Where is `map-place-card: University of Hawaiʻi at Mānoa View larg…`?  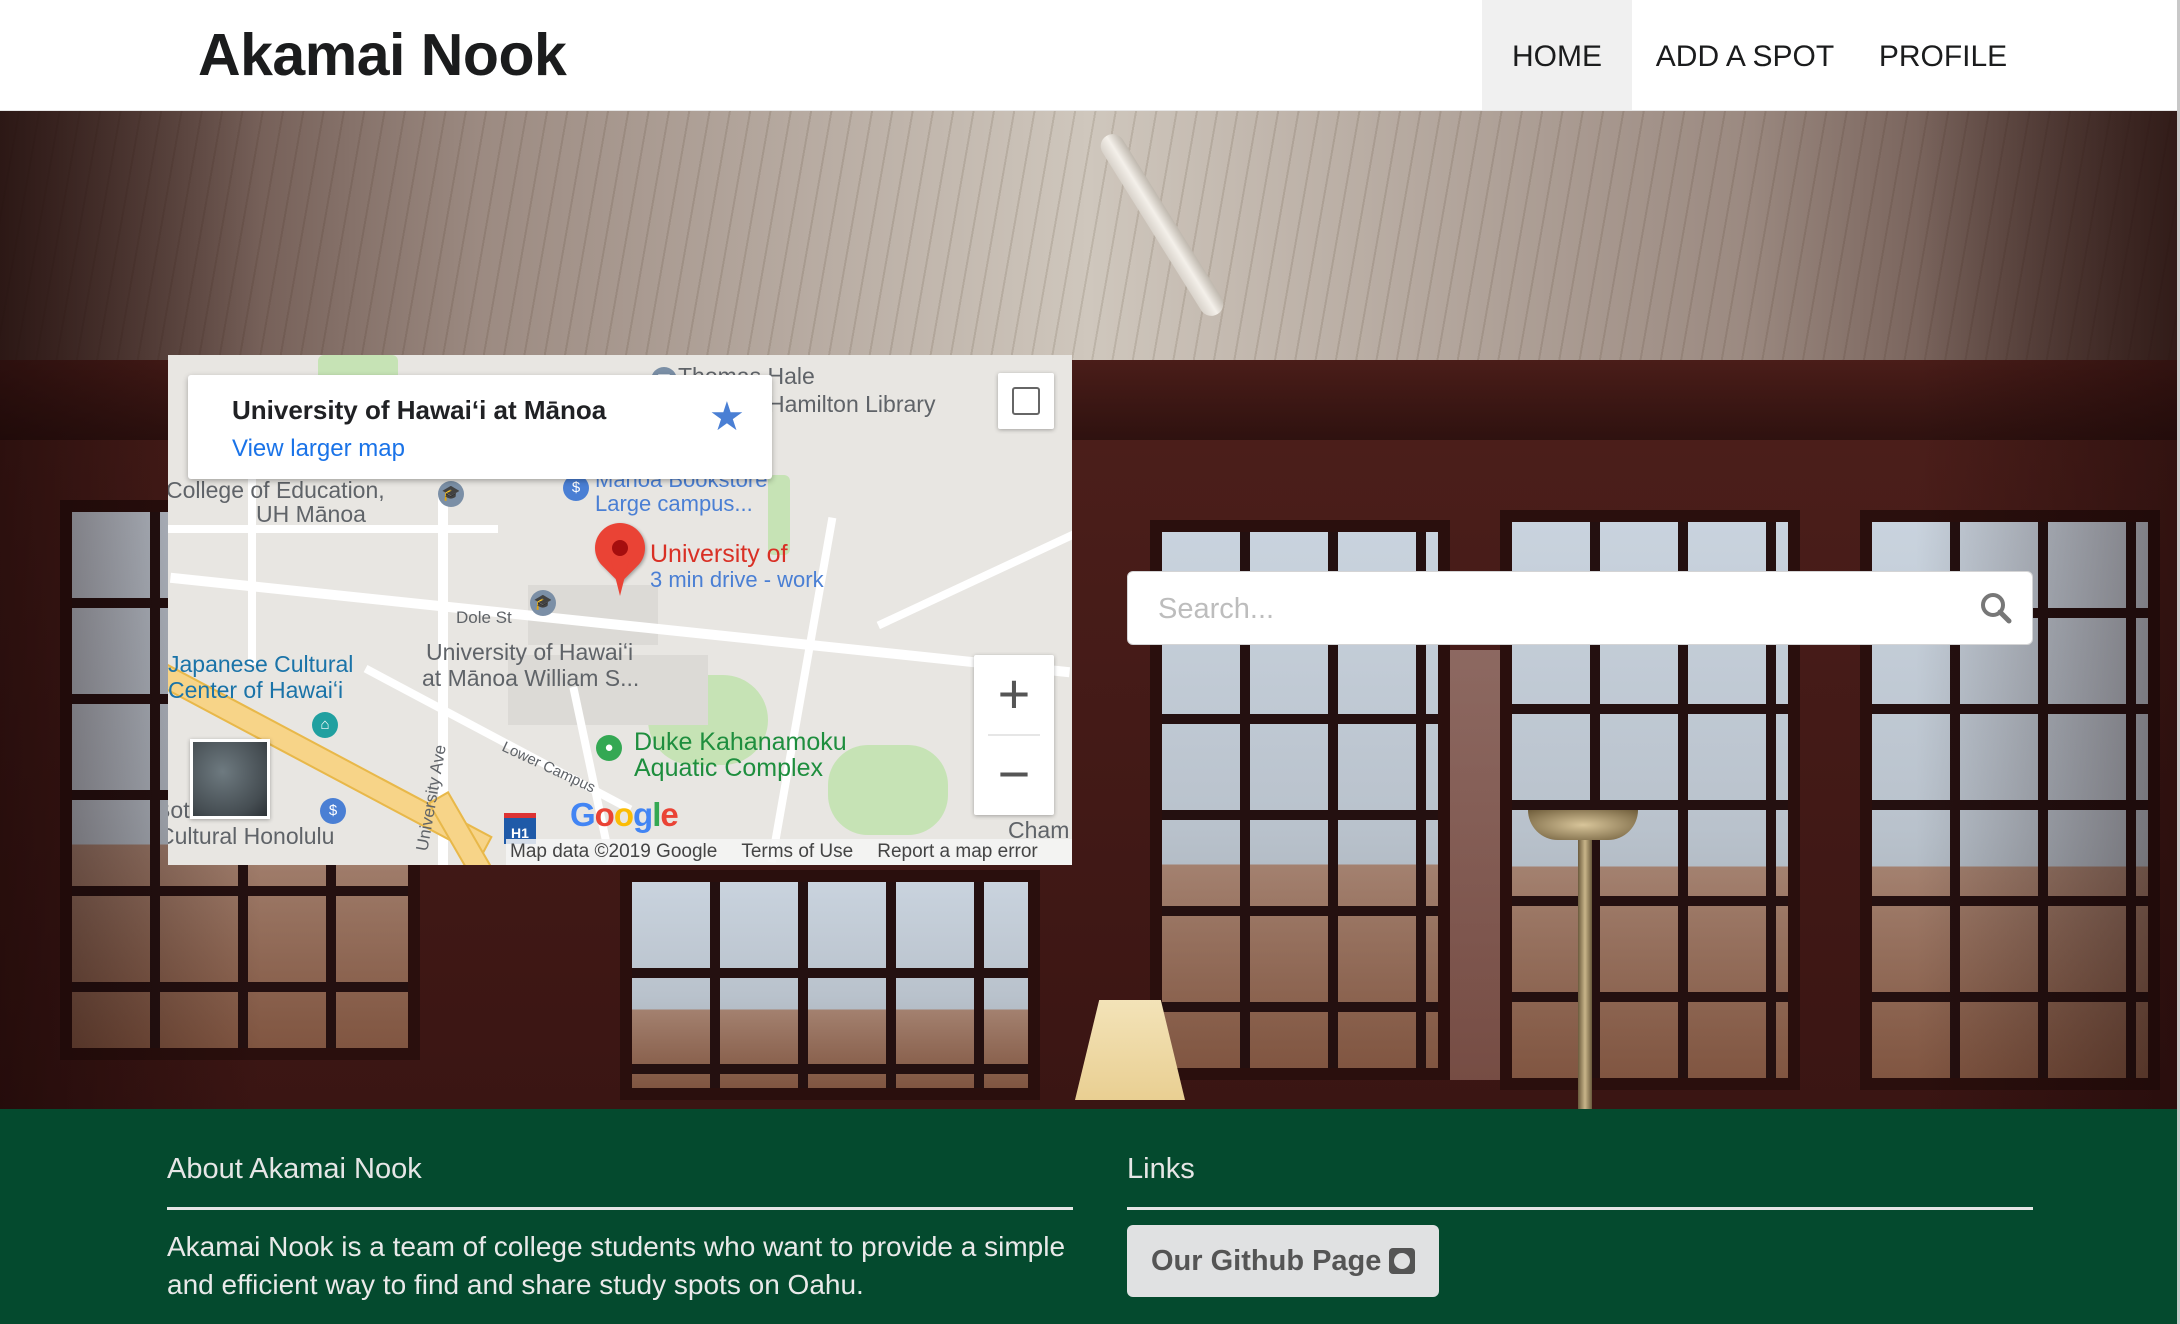
map-place-card: University of Hawaiʻi at Mānoa View larg… is located at coordinates (480, 427).